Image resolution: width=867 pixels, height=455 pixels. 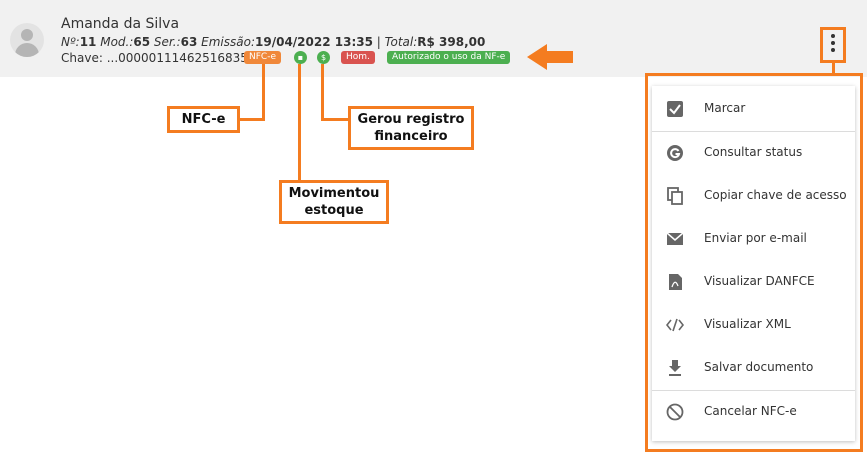 I want to click on annotation-nfce: NFC-e, so click(x=203, y=119).